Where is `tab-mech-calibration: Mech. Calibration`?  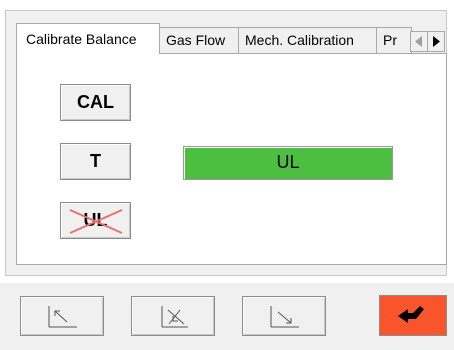 tab-mech-calibration: Mech. Calibration is located at coordinates (307, 40).